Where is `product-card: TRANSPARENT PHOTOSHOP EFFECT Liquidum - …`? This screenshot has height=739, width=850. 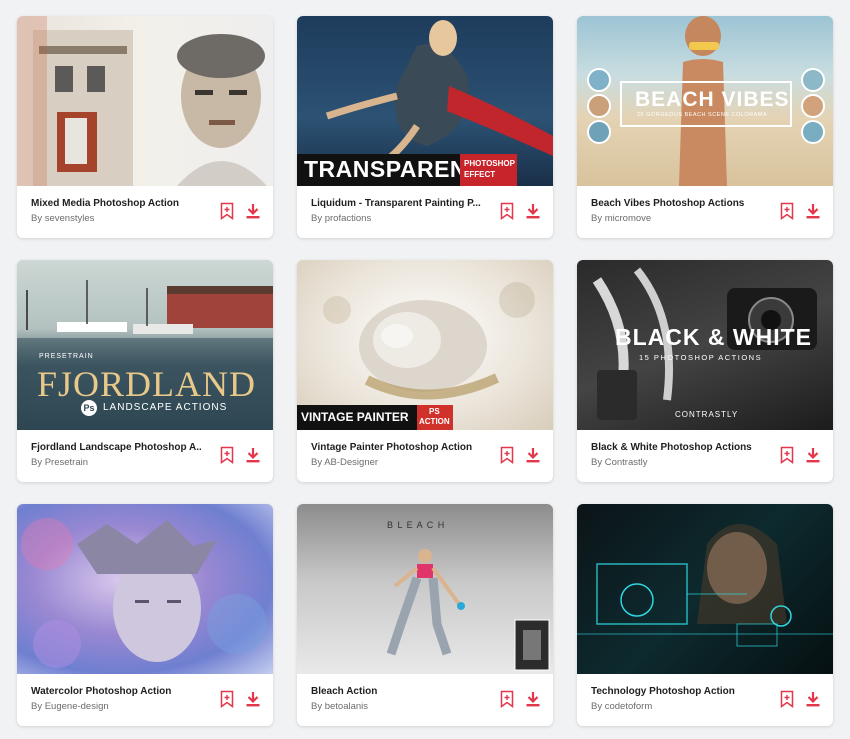
product-card: TRANSPARENT PHOTOSHOP EFFECT Liquidum - … is located at coordinates (425, 127).